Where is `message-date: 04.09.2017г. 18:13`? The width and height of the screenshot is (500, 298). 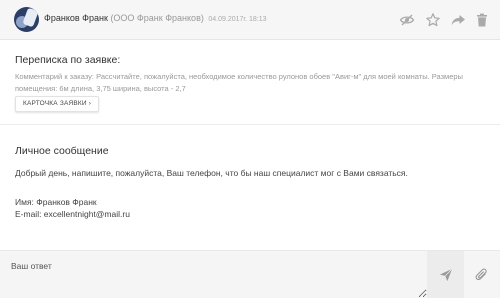
message-date: 04.09.2017г. 18:13 is located at coordinates (237, 19).